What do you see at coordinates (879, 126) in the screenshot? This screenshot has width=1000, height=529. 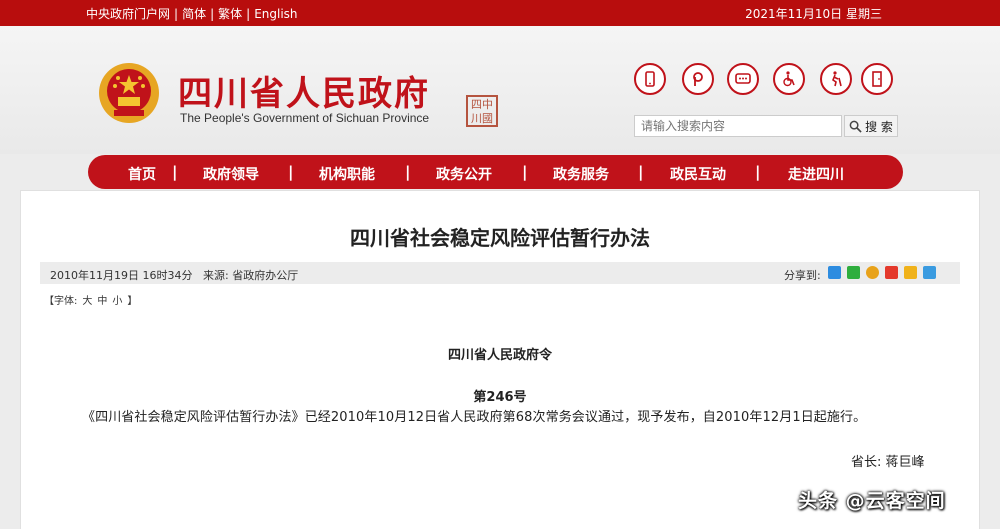 I see `search-button-label: 搜 索` at bounding box center [879, 126].